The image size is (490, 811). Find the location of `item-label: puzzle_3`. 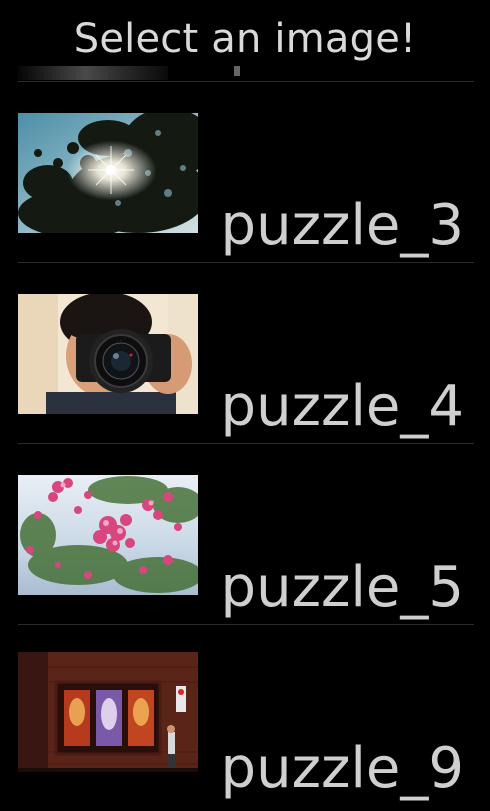

item-label: puzzle_3 is located at coordinates (342, 225).